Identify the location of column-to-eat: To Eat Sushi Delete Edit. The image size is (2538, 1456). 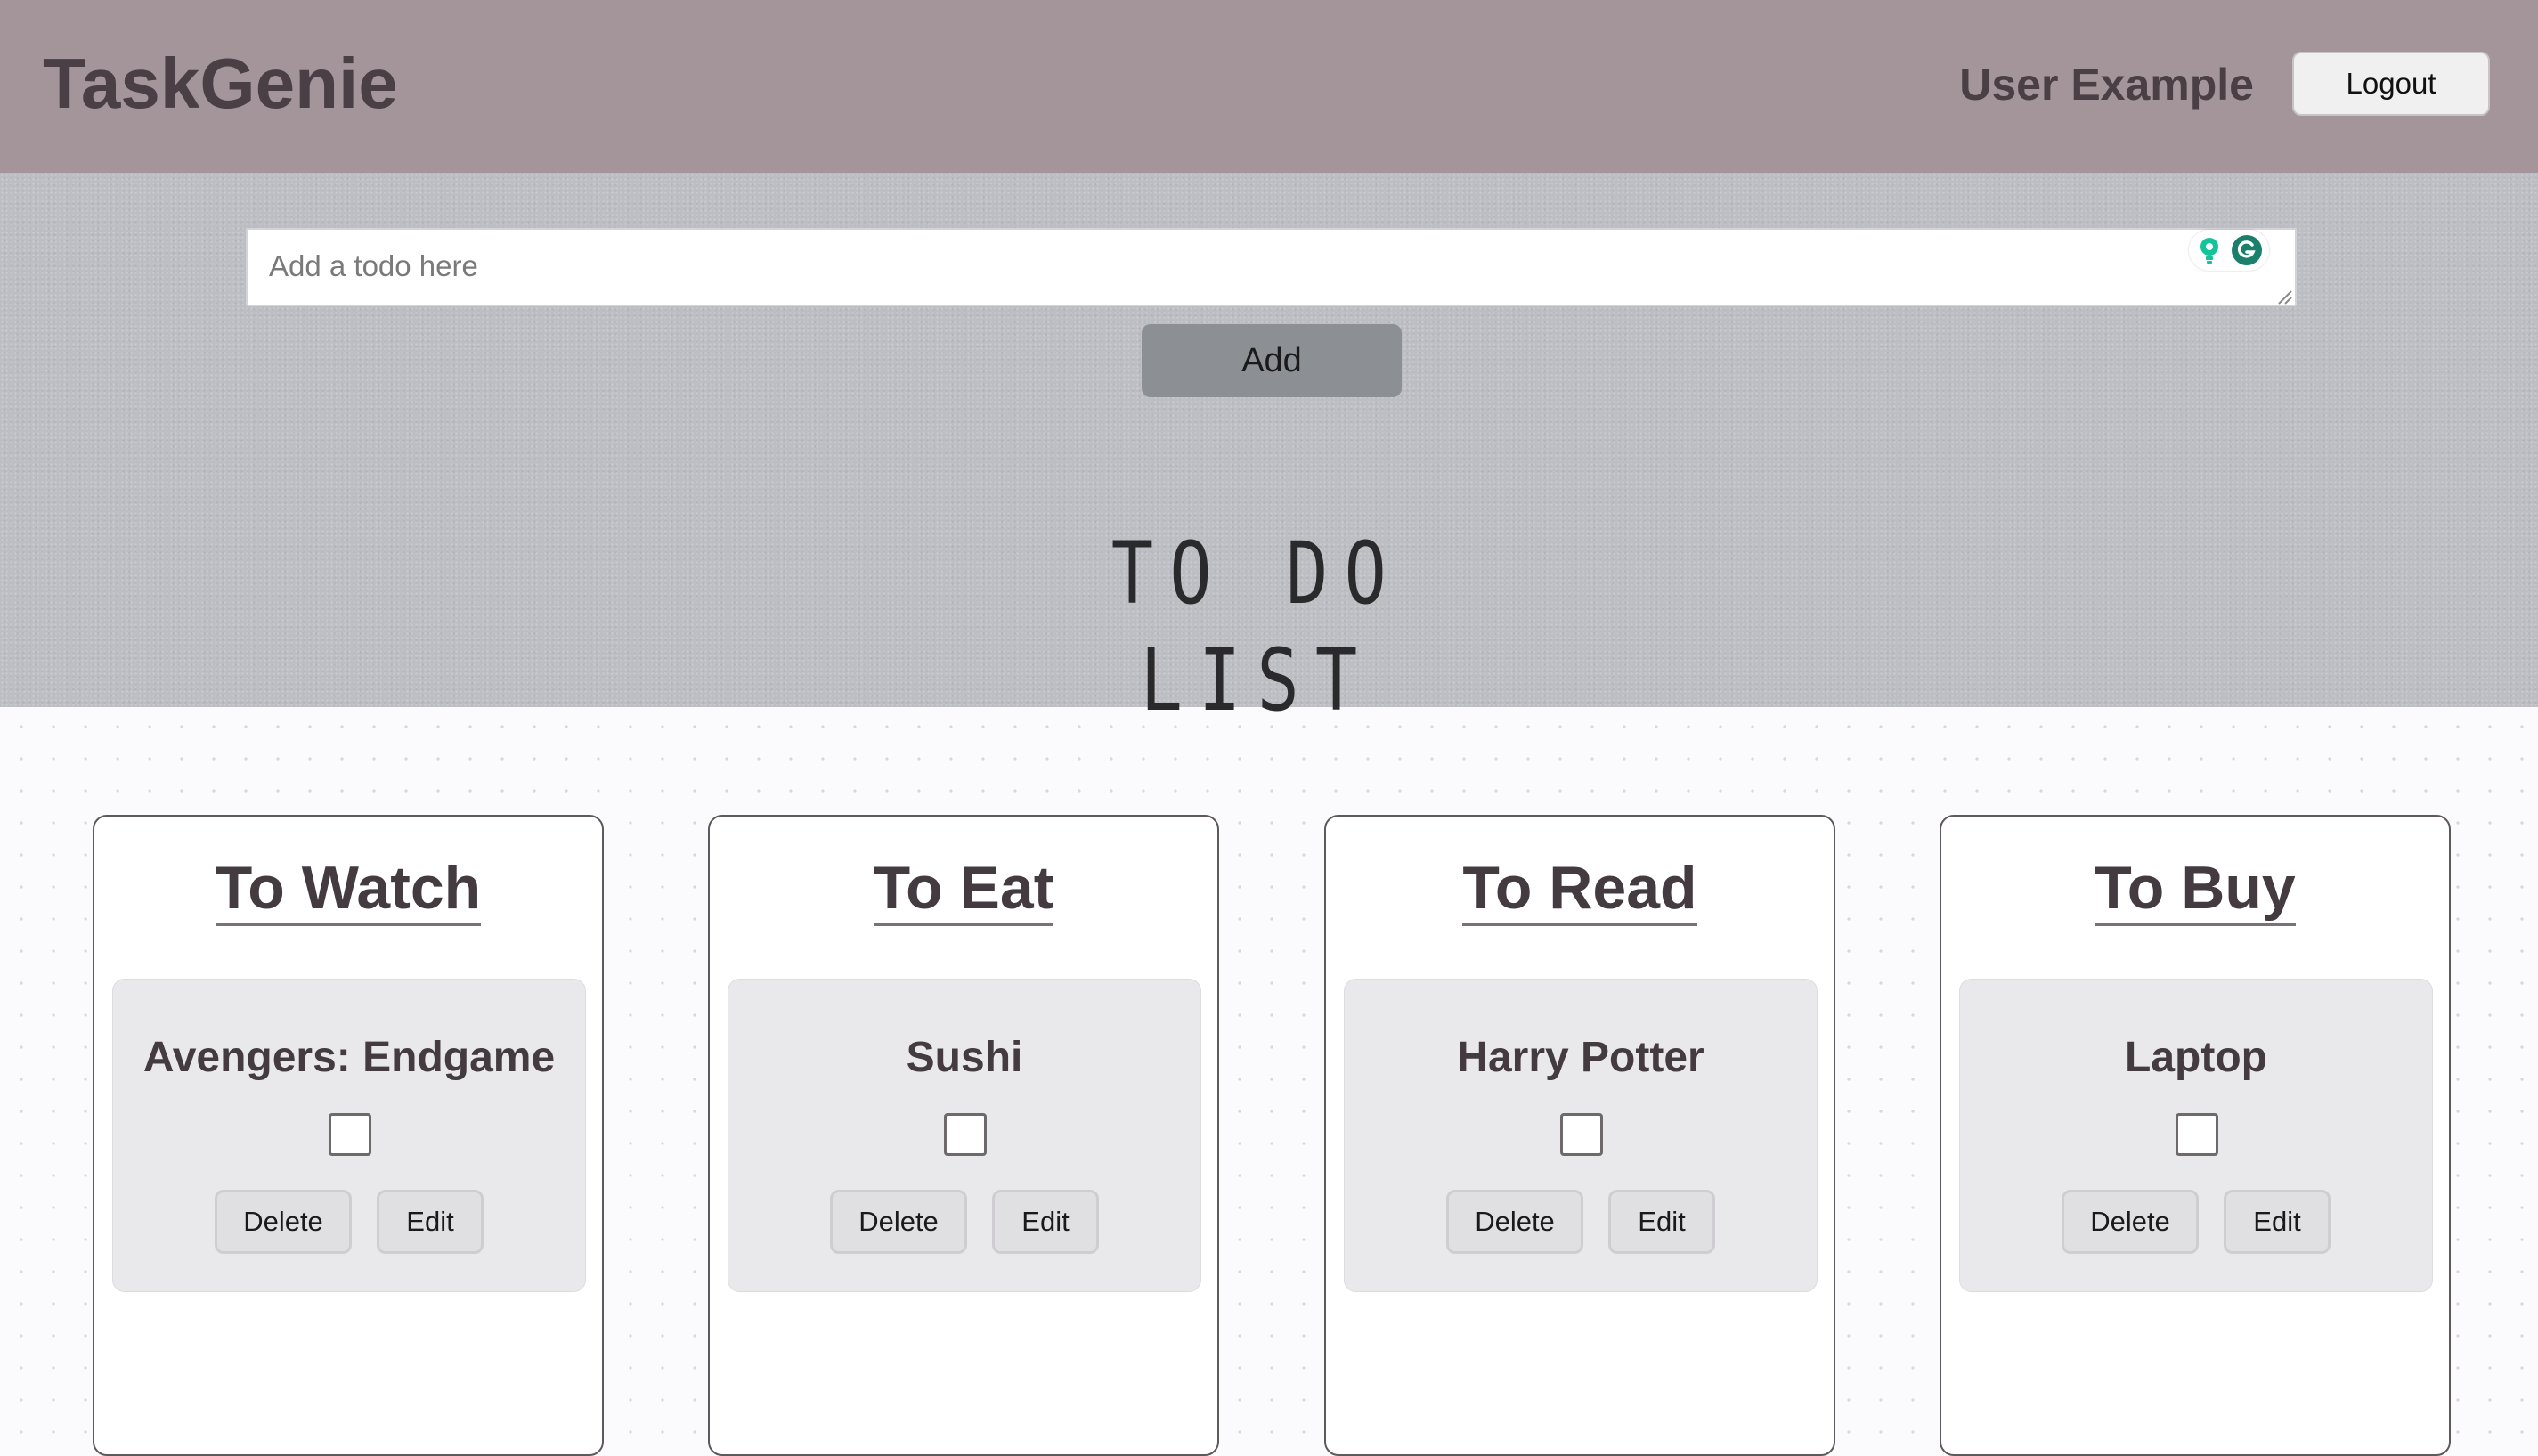
(963, 1135).